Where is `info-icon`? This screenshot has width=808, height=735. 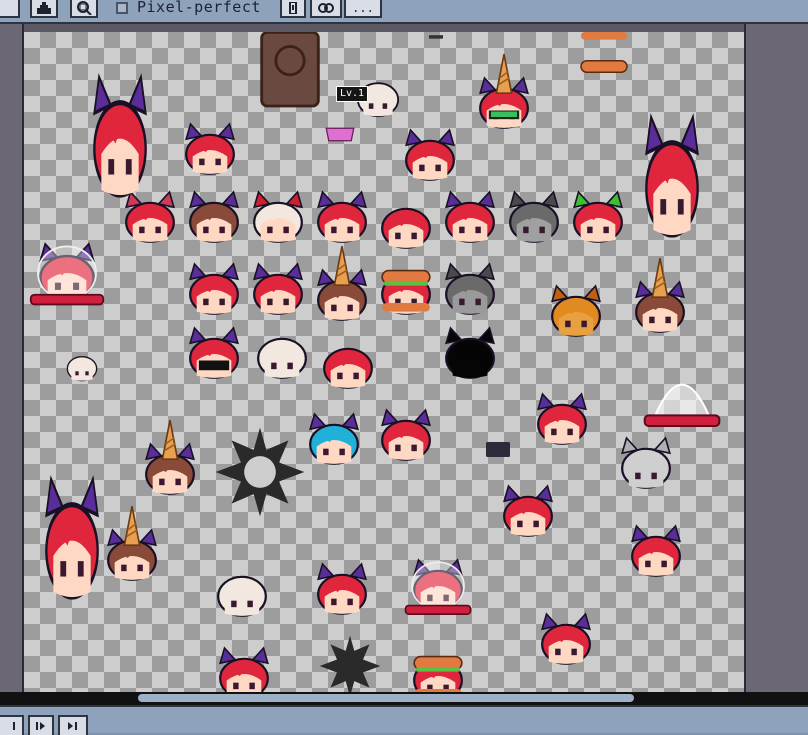
info-icon is located at coordinates (293, 8).